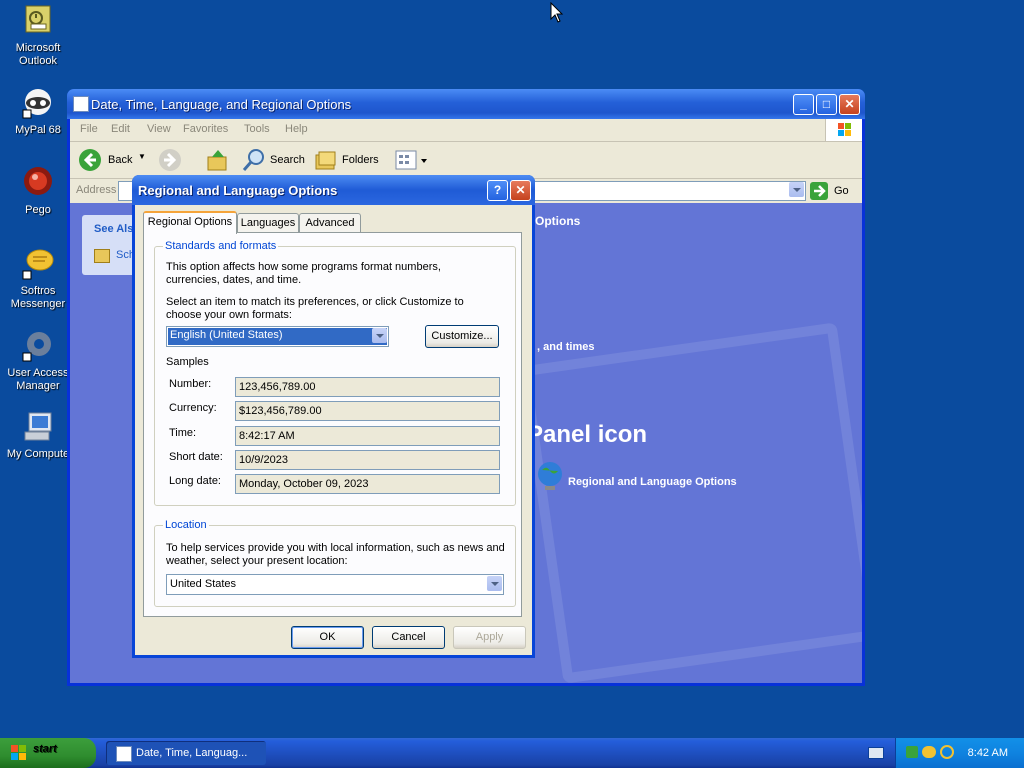 This screenshot has height=768, width=1024. Describe the element at coordinates (325, 160) in the screenshot. I see `folders-icon` at that location.